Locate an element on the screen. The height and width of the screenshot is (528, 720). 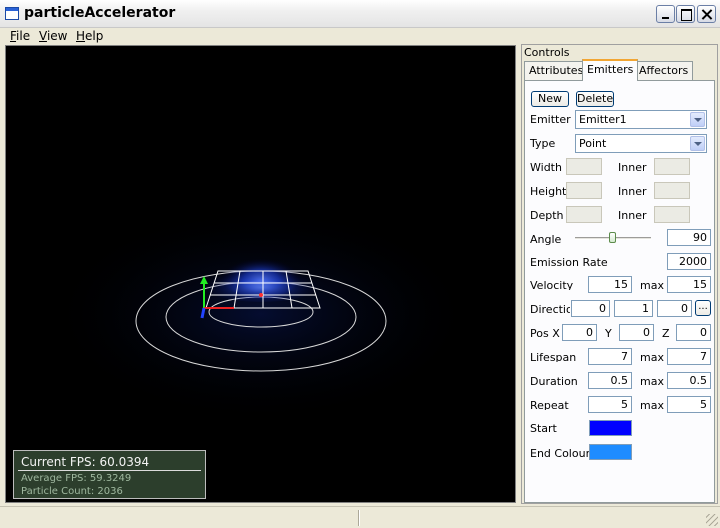
status-bar is located at coordinates (360, 517).